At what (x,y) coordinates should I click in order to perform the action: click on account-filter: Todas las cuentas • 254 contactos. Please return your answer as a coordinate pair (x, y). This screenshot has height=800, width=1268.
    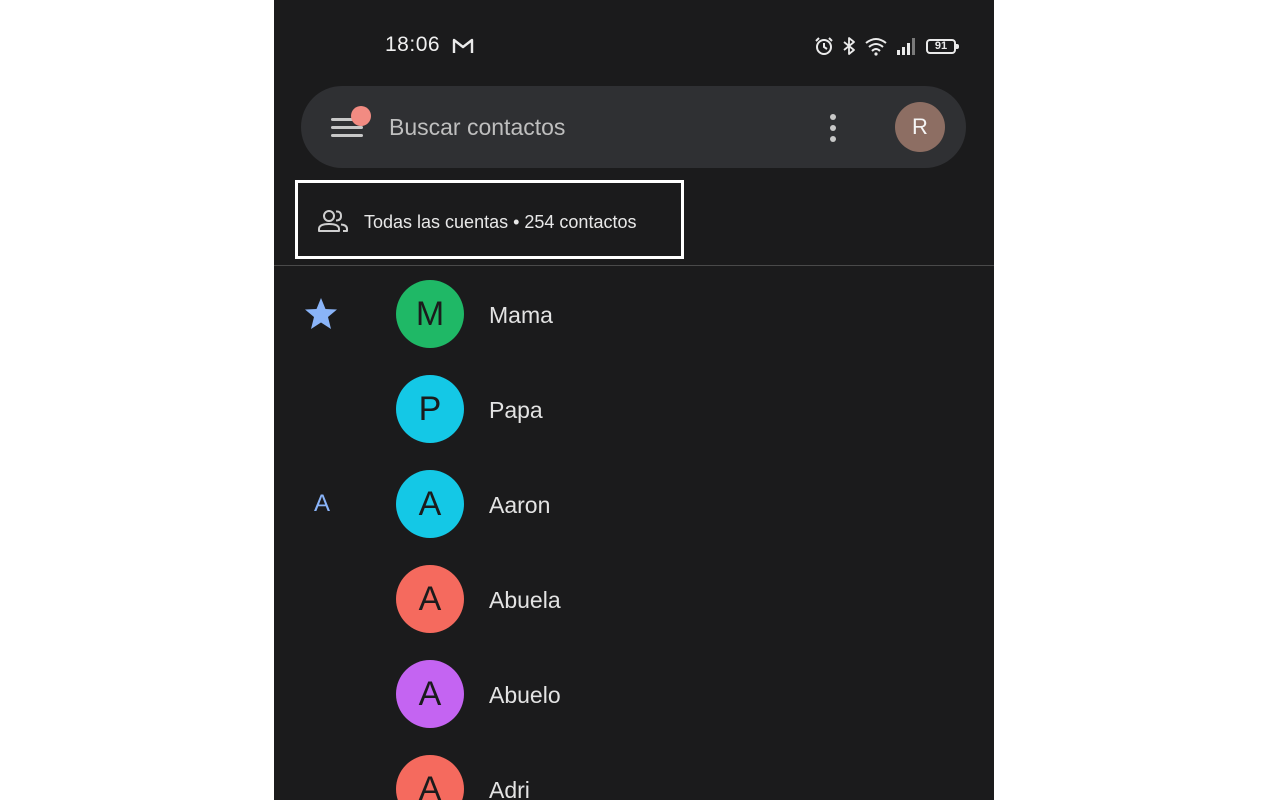
    Looking at the image, I should click on (489, 219).